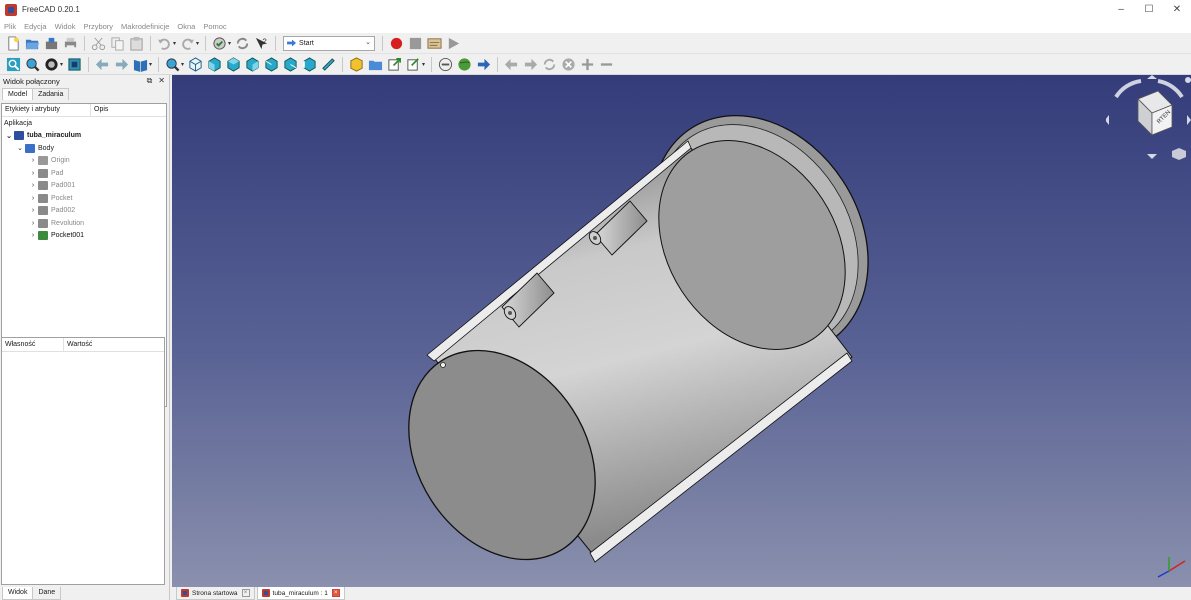  I want to click on web-zoom-in-button, so click(588, 64).